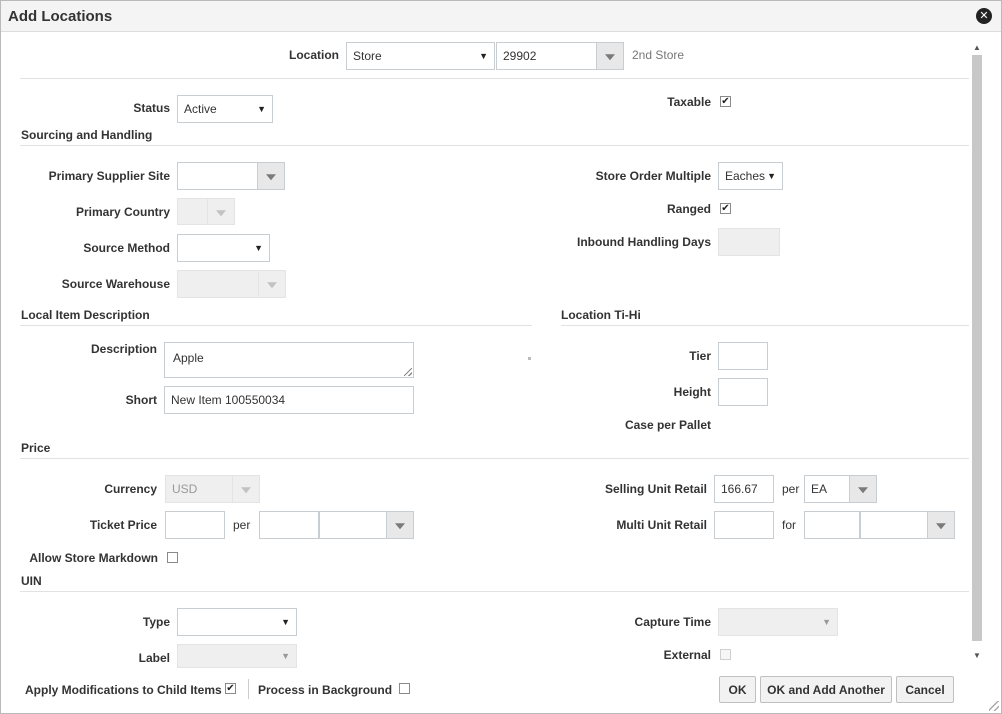  What do you see at coordinates (237, 656) in the screenshot?
I see `uin-label-select: ▼` at bounding box center [237, 656].